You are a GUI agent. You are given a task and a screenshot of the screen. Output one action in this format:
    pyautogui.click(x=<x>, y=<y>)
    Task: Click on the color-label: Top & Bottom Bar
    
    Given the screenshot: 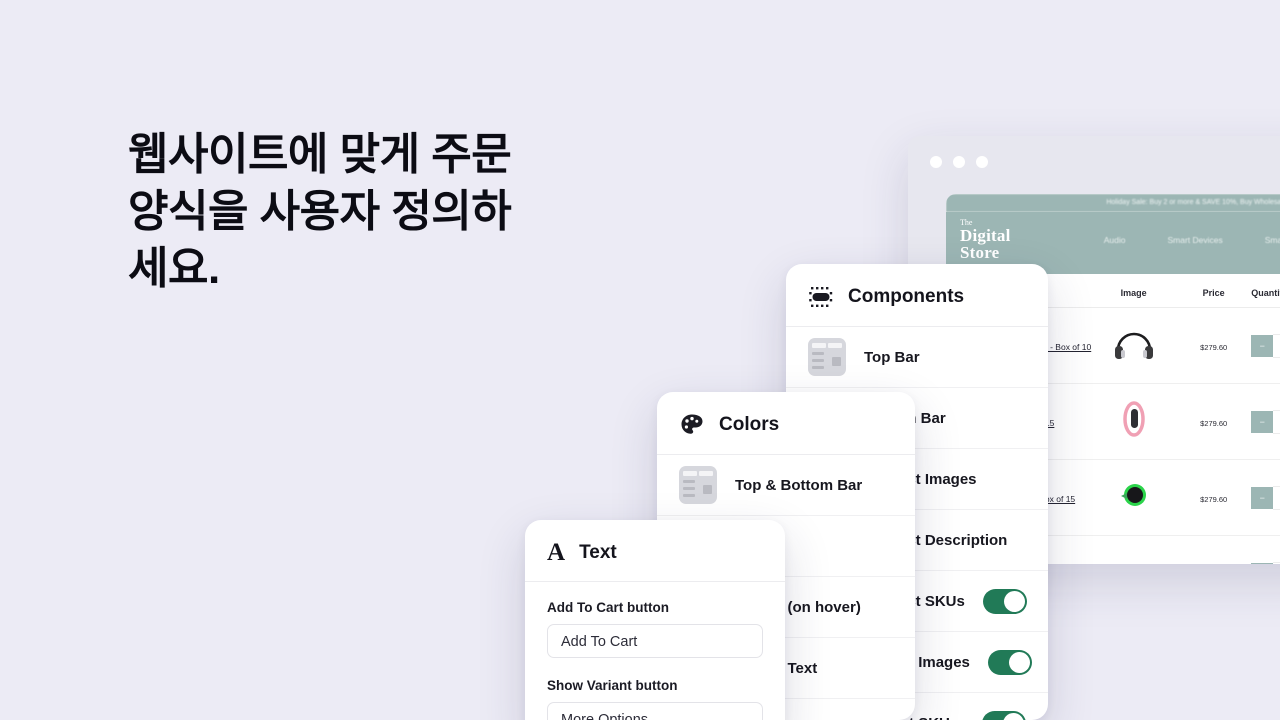 What is the action you would take?
    pyautogui.click(x=799, y=485)
    